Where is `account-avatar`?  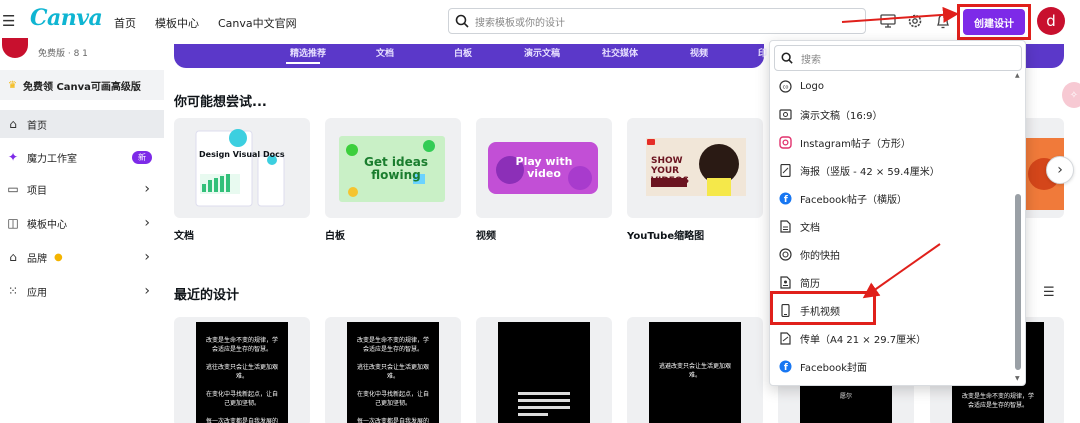 account-avatar is located at coordinates (15, 48).